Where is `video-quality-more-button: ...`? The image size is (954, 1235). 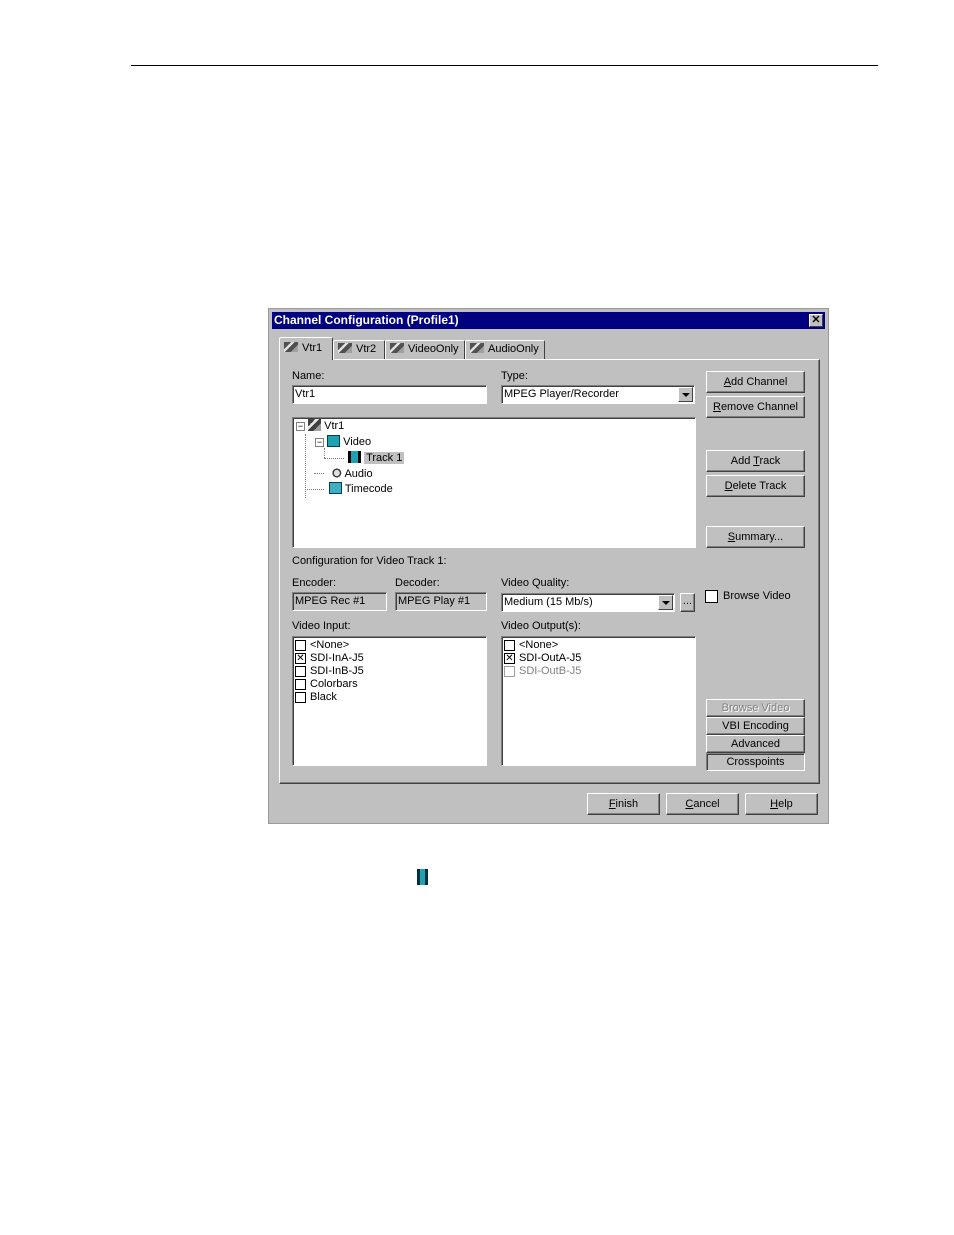 video-quality-more-button: ... is located at coordinates (687, 602).